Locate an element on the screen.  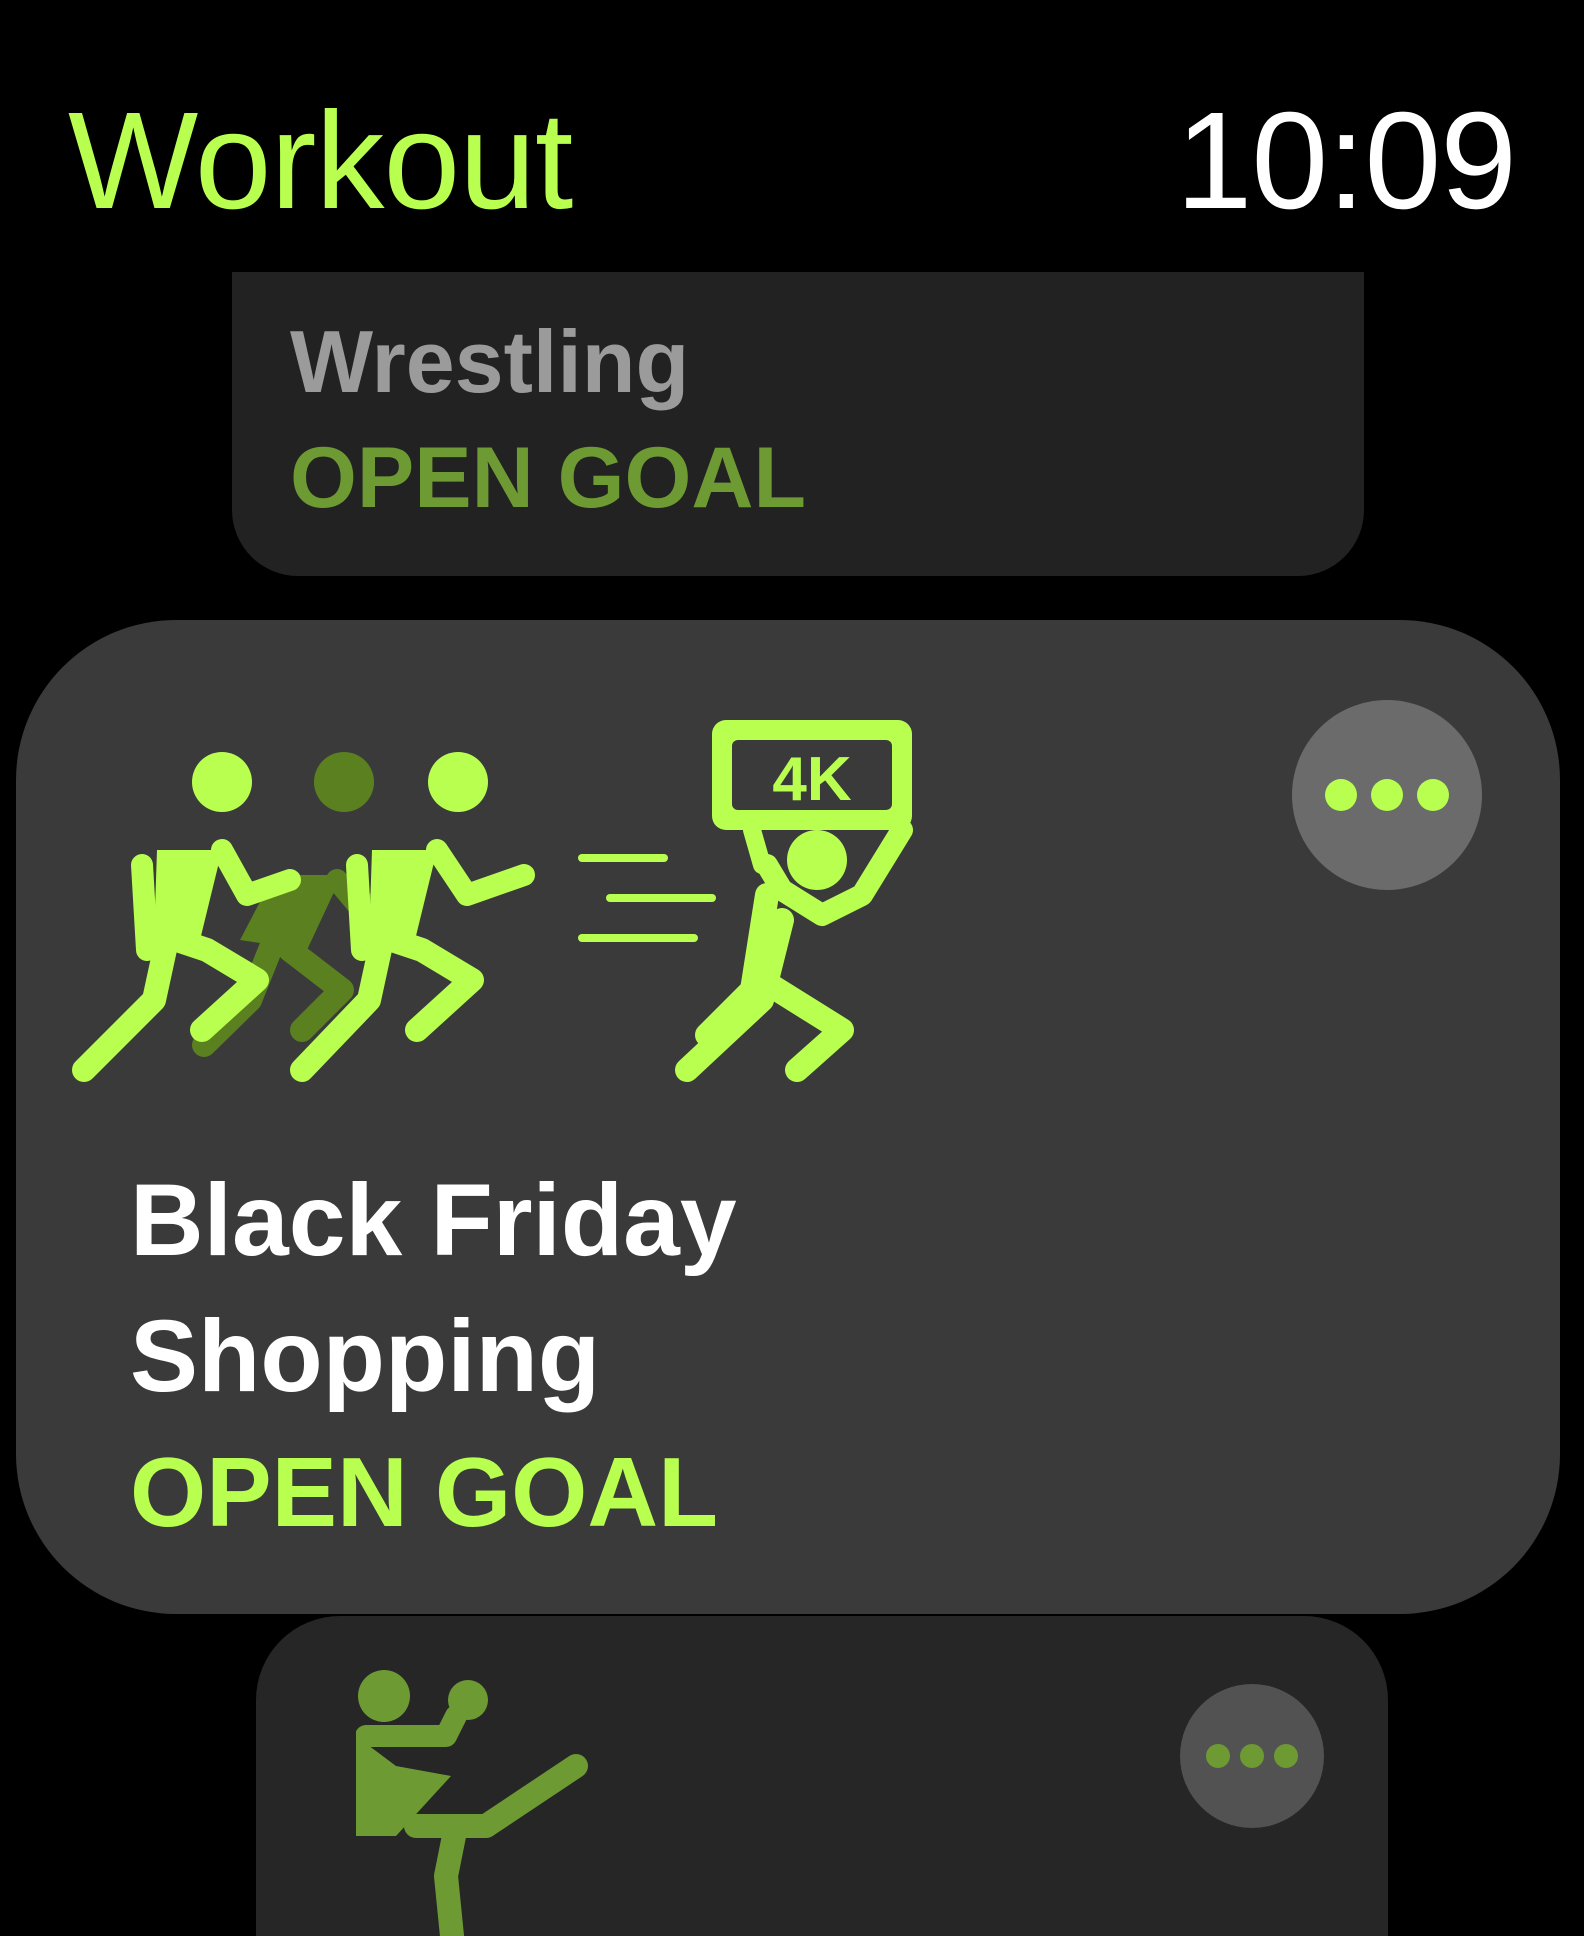
kickboxing-icon is located at coordinates (472, 1803).